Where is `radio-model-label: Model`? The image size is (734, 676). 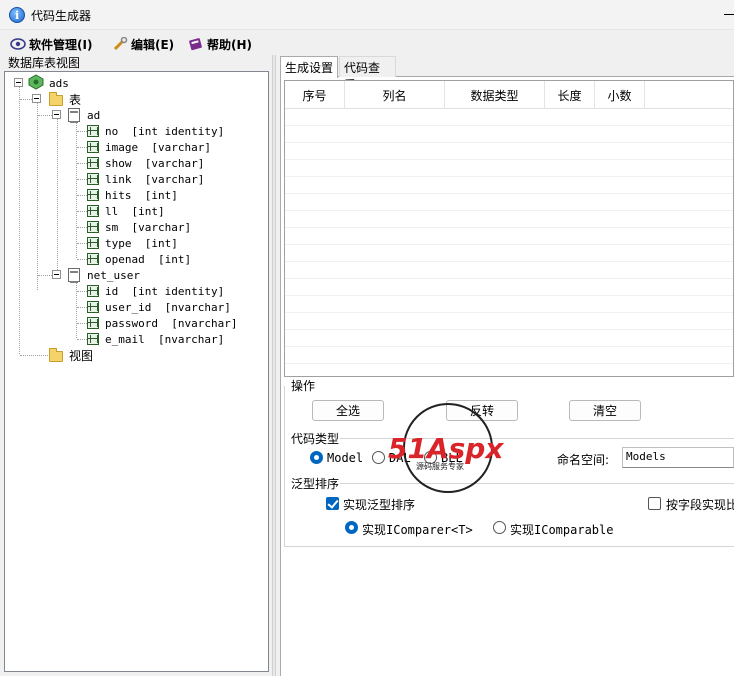 radio-model-label: Model is located at coordinates (345, 458).